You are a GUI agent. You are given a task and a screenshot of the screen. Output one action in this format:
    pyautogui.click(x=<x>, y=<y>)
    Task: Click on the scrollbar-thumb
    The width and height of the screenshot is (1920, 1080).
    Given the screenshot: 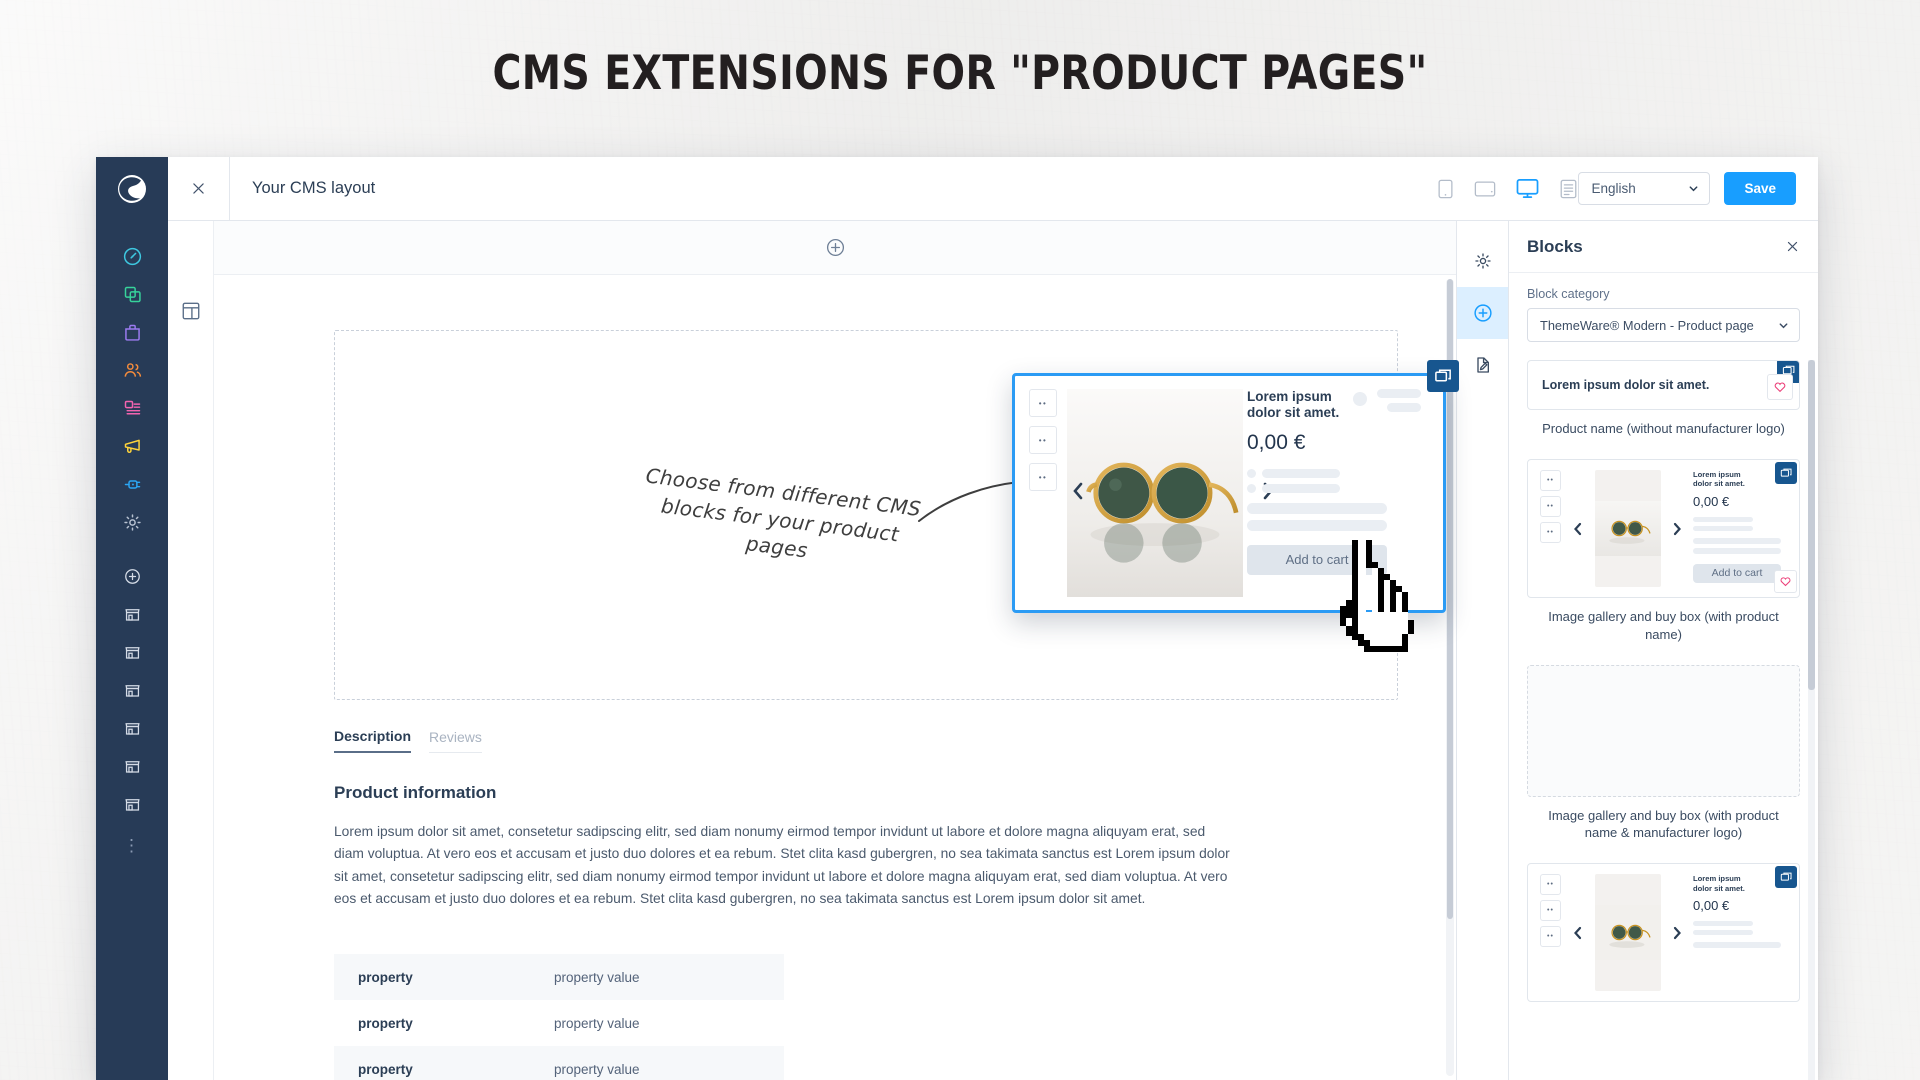 What is the action you would take?
    pyautogui.click(x=1811, y=525)
    